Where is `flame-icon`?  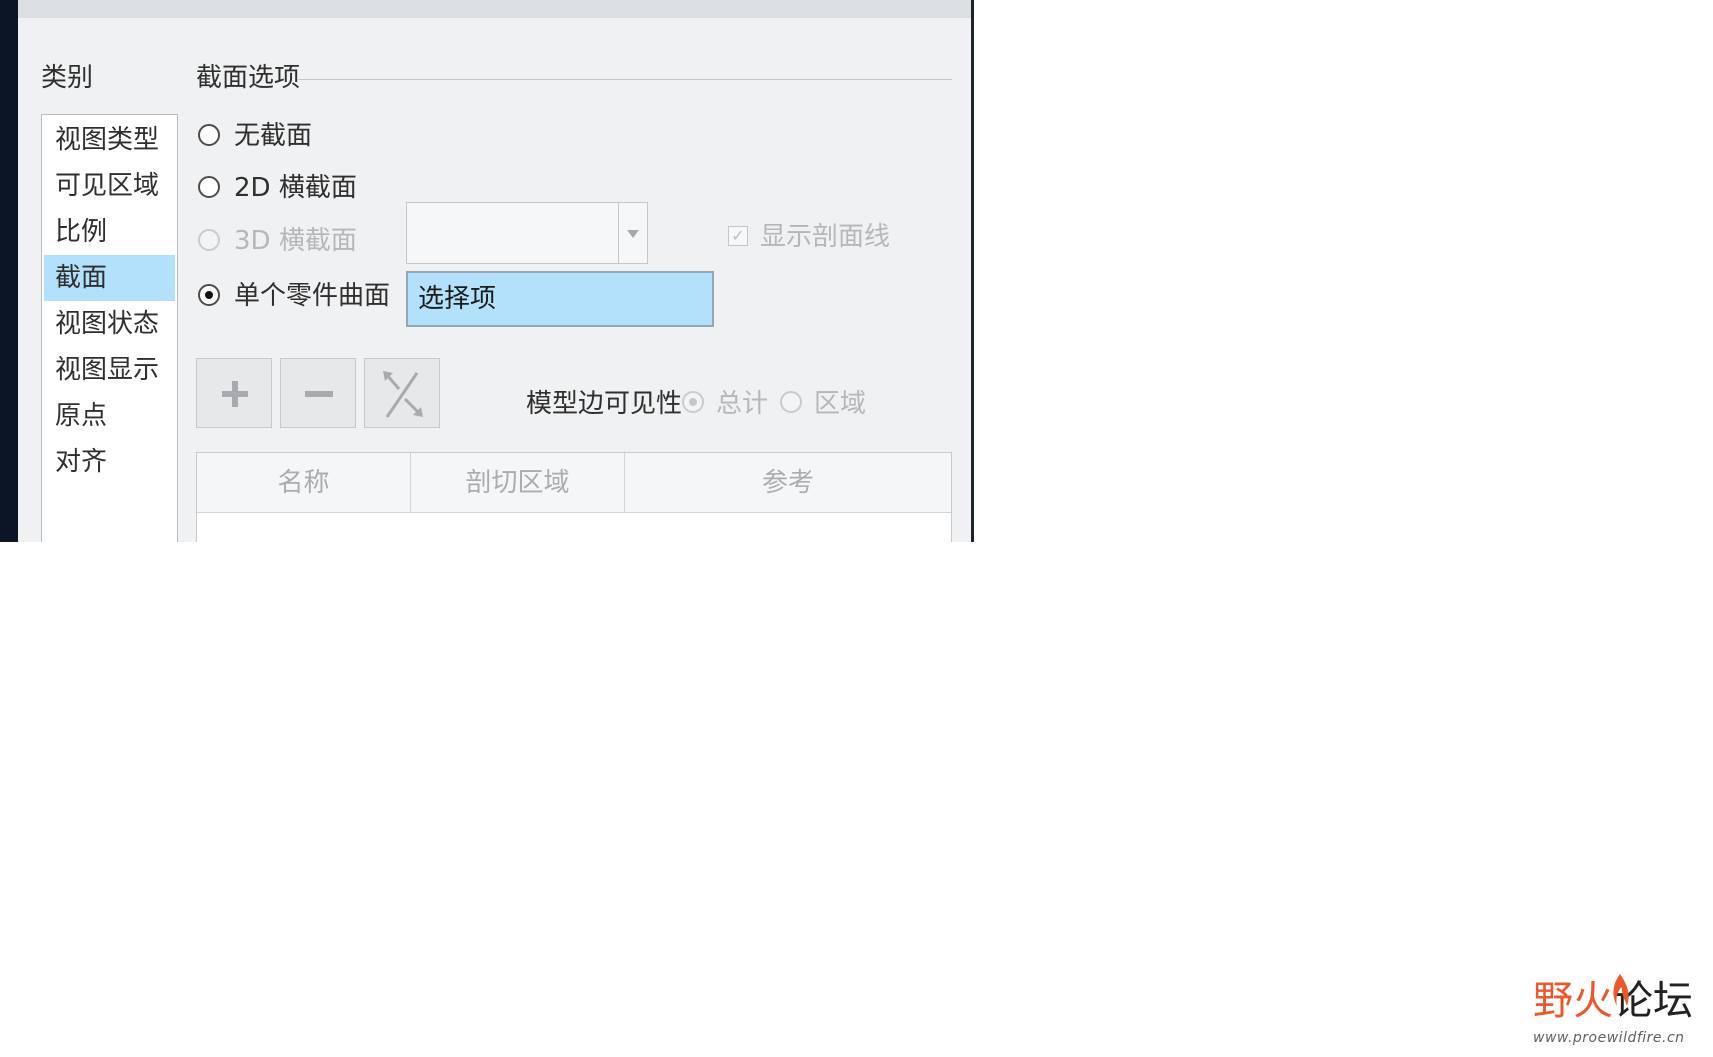 flame-icon is located at coordinates (1621, 990).